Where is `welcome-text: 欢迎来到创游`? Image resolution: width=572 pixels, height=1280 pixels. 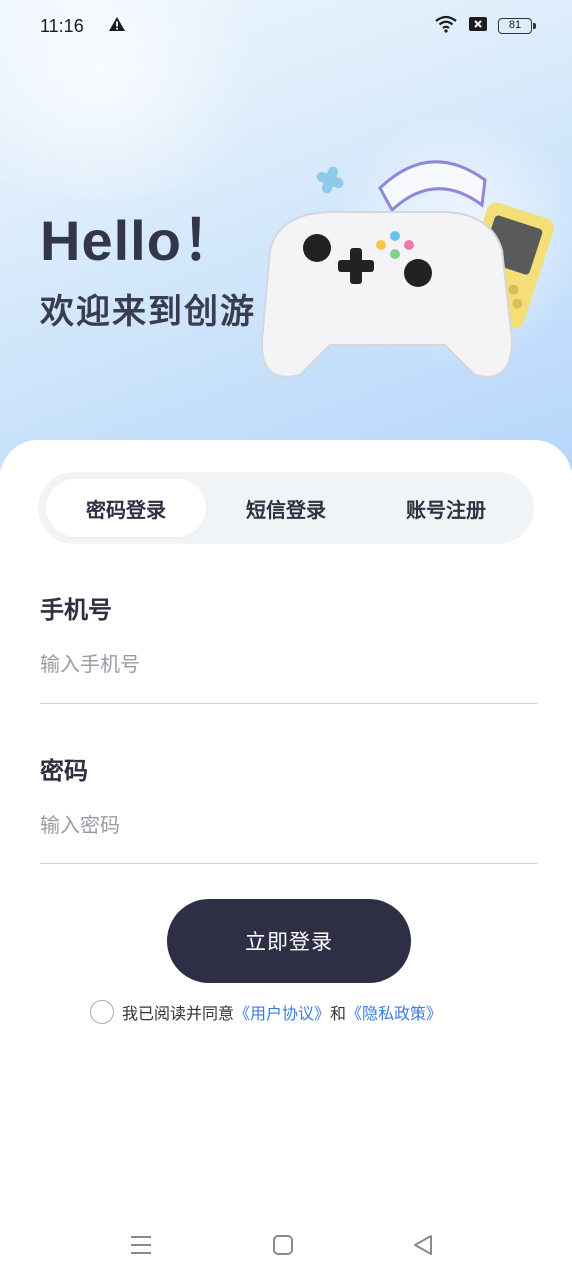
welcome-text: 欢迎来到创游 is located at coordinates (148, 312).